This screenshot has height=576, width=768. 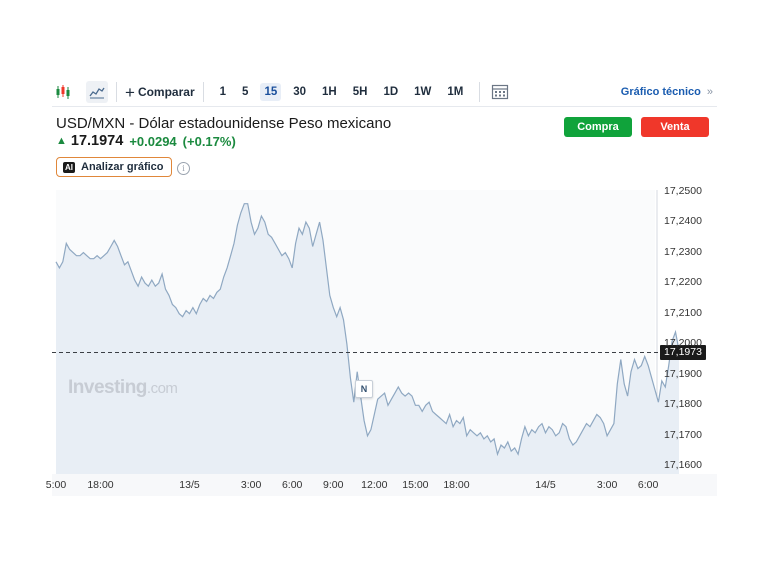 What do you see at coordinates (683, 282) in the screenshot?
I see `y-tick-label: 17,2200` at bounding box center [683, 282].